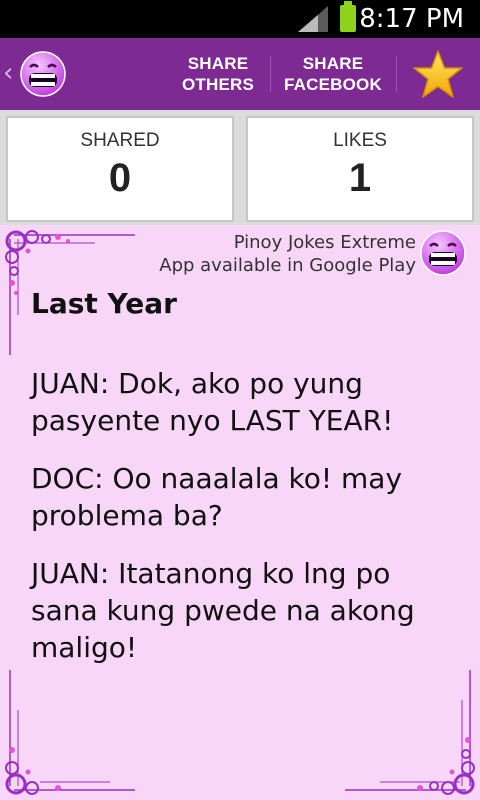 This screenshot has width=480, height=800. I want to click on likes-label: LIKES, so click(360, 140).